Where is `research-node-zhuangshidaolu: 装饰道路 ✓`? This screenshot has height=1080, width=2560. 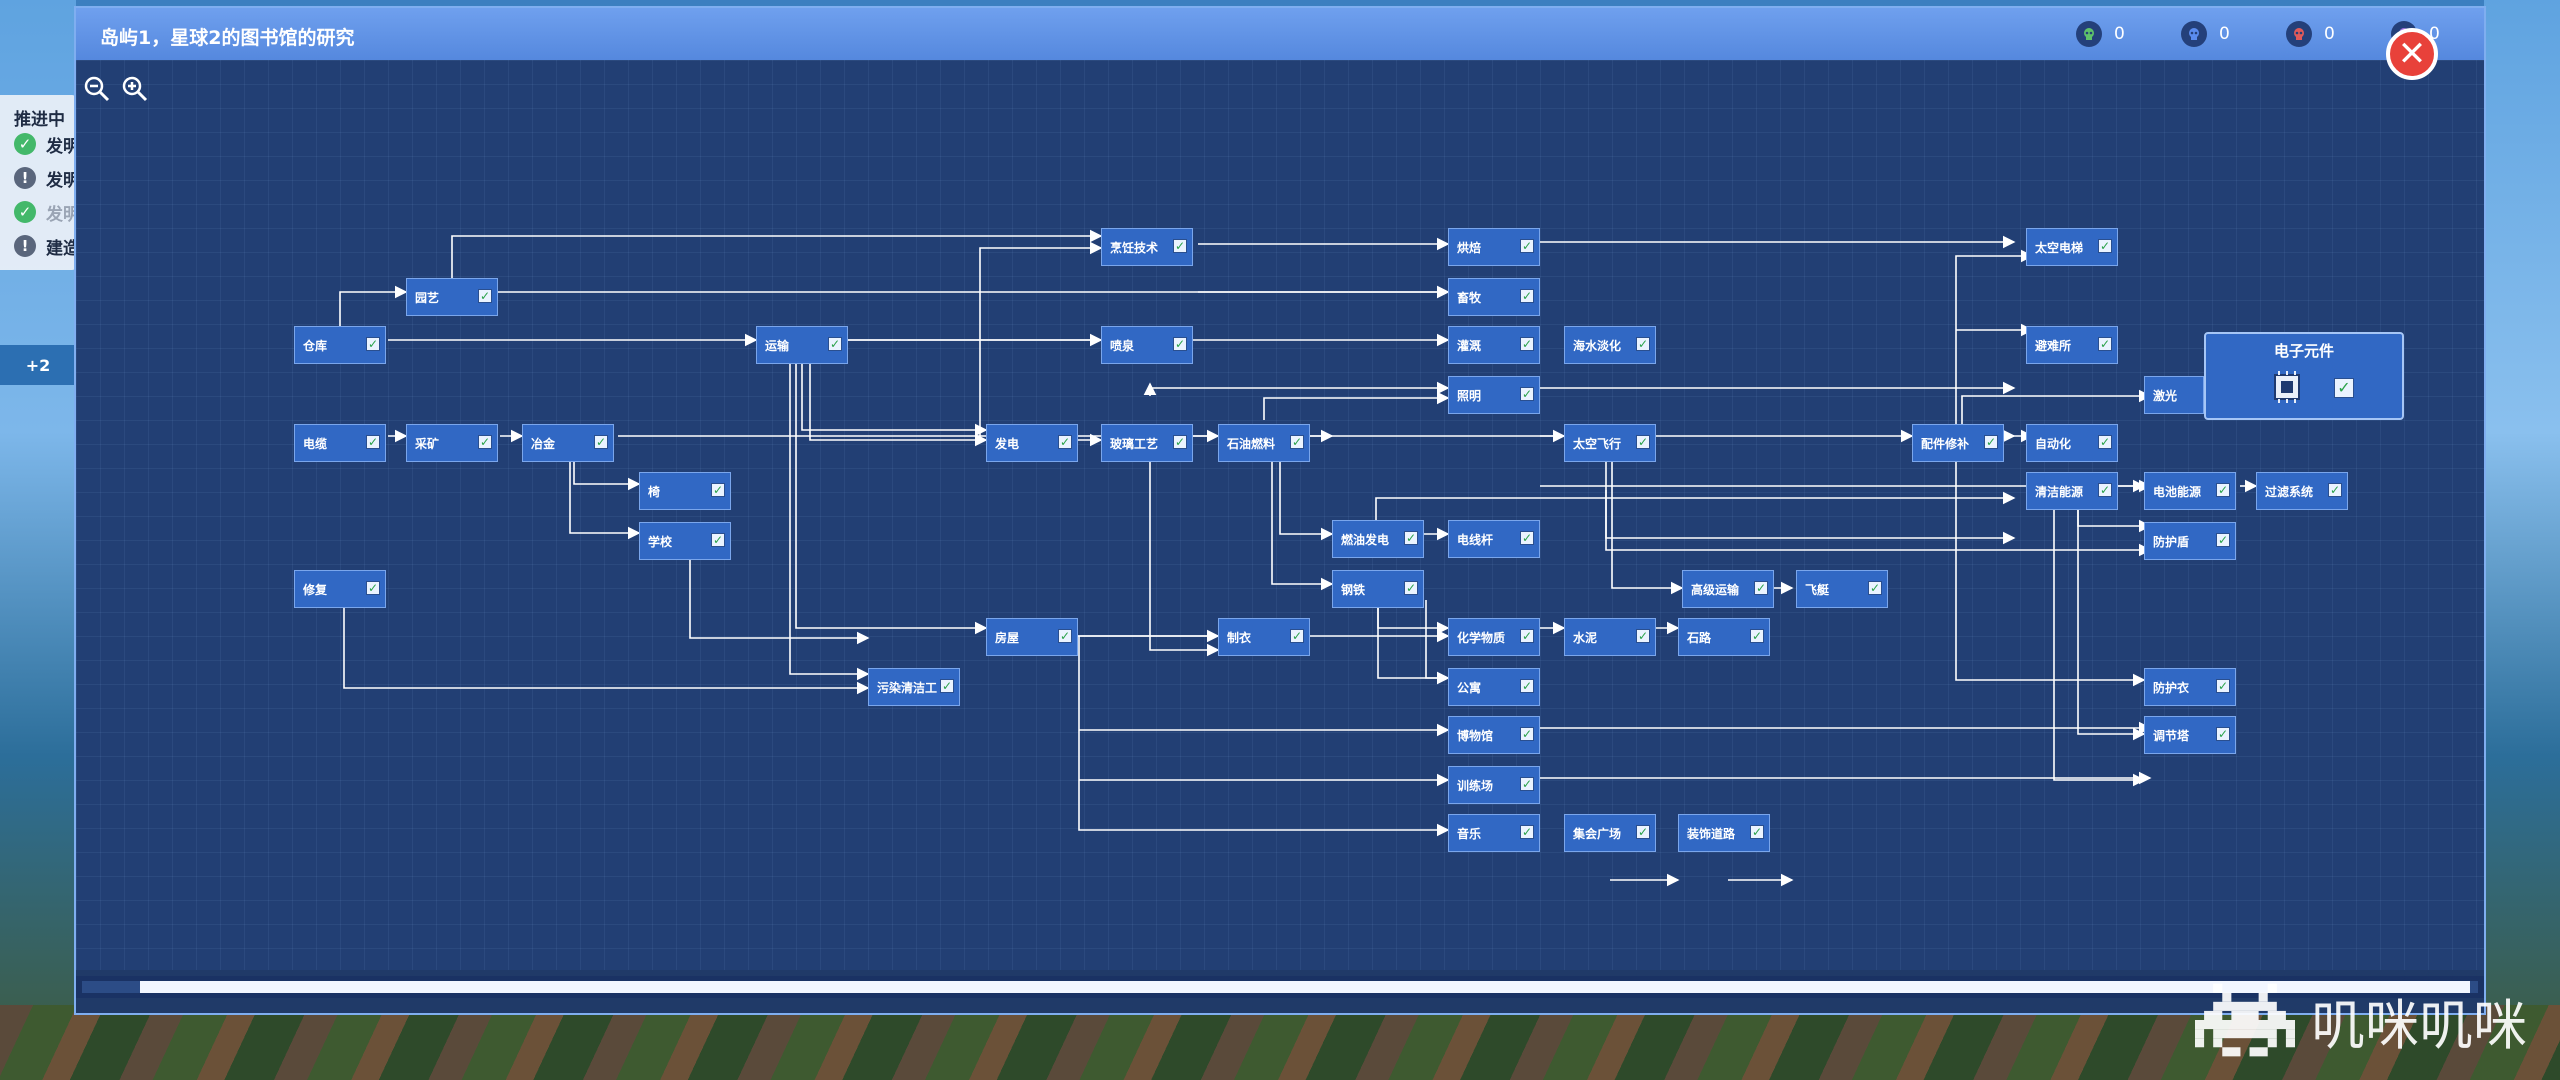
research-node-zhuangshidaolu: 装饰道路 ✓ is located at coordinates (1724, 833).